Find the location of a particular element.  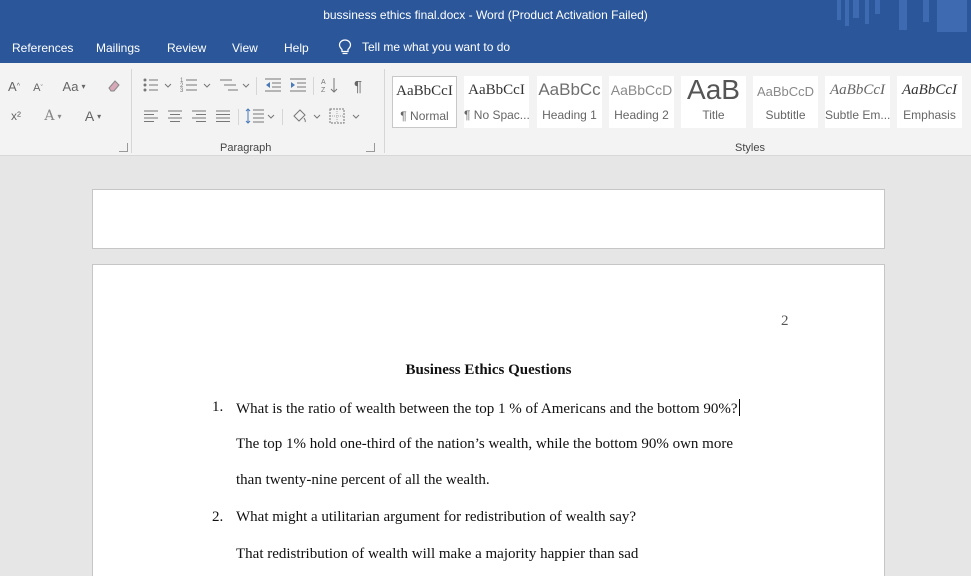

align-right-icon is located at coordinates (199, 116).